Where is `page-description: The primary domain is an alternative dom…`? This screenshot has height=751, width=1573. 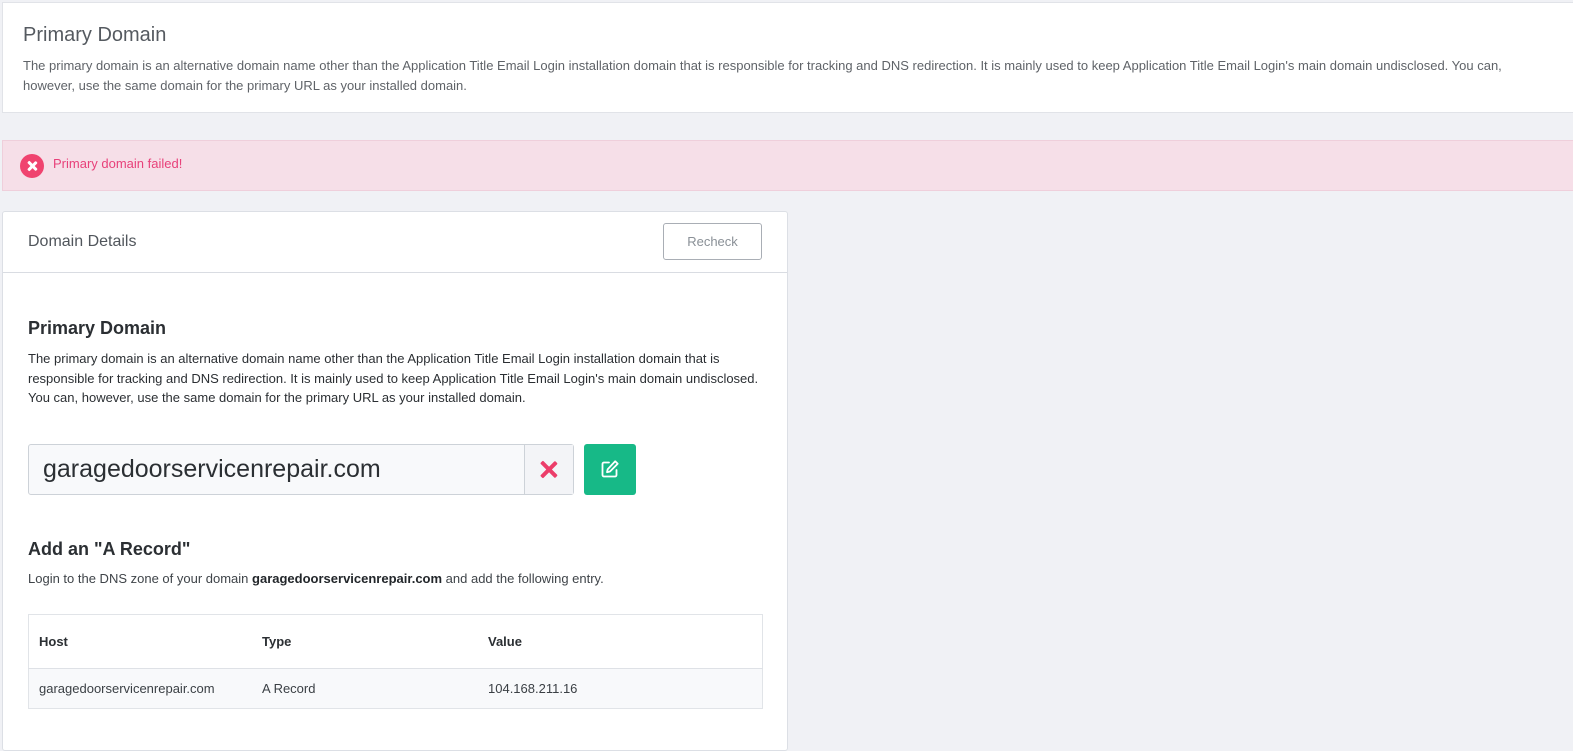
page-description: The primary domain is an alternative dom… is located at coordinates (762, 75).